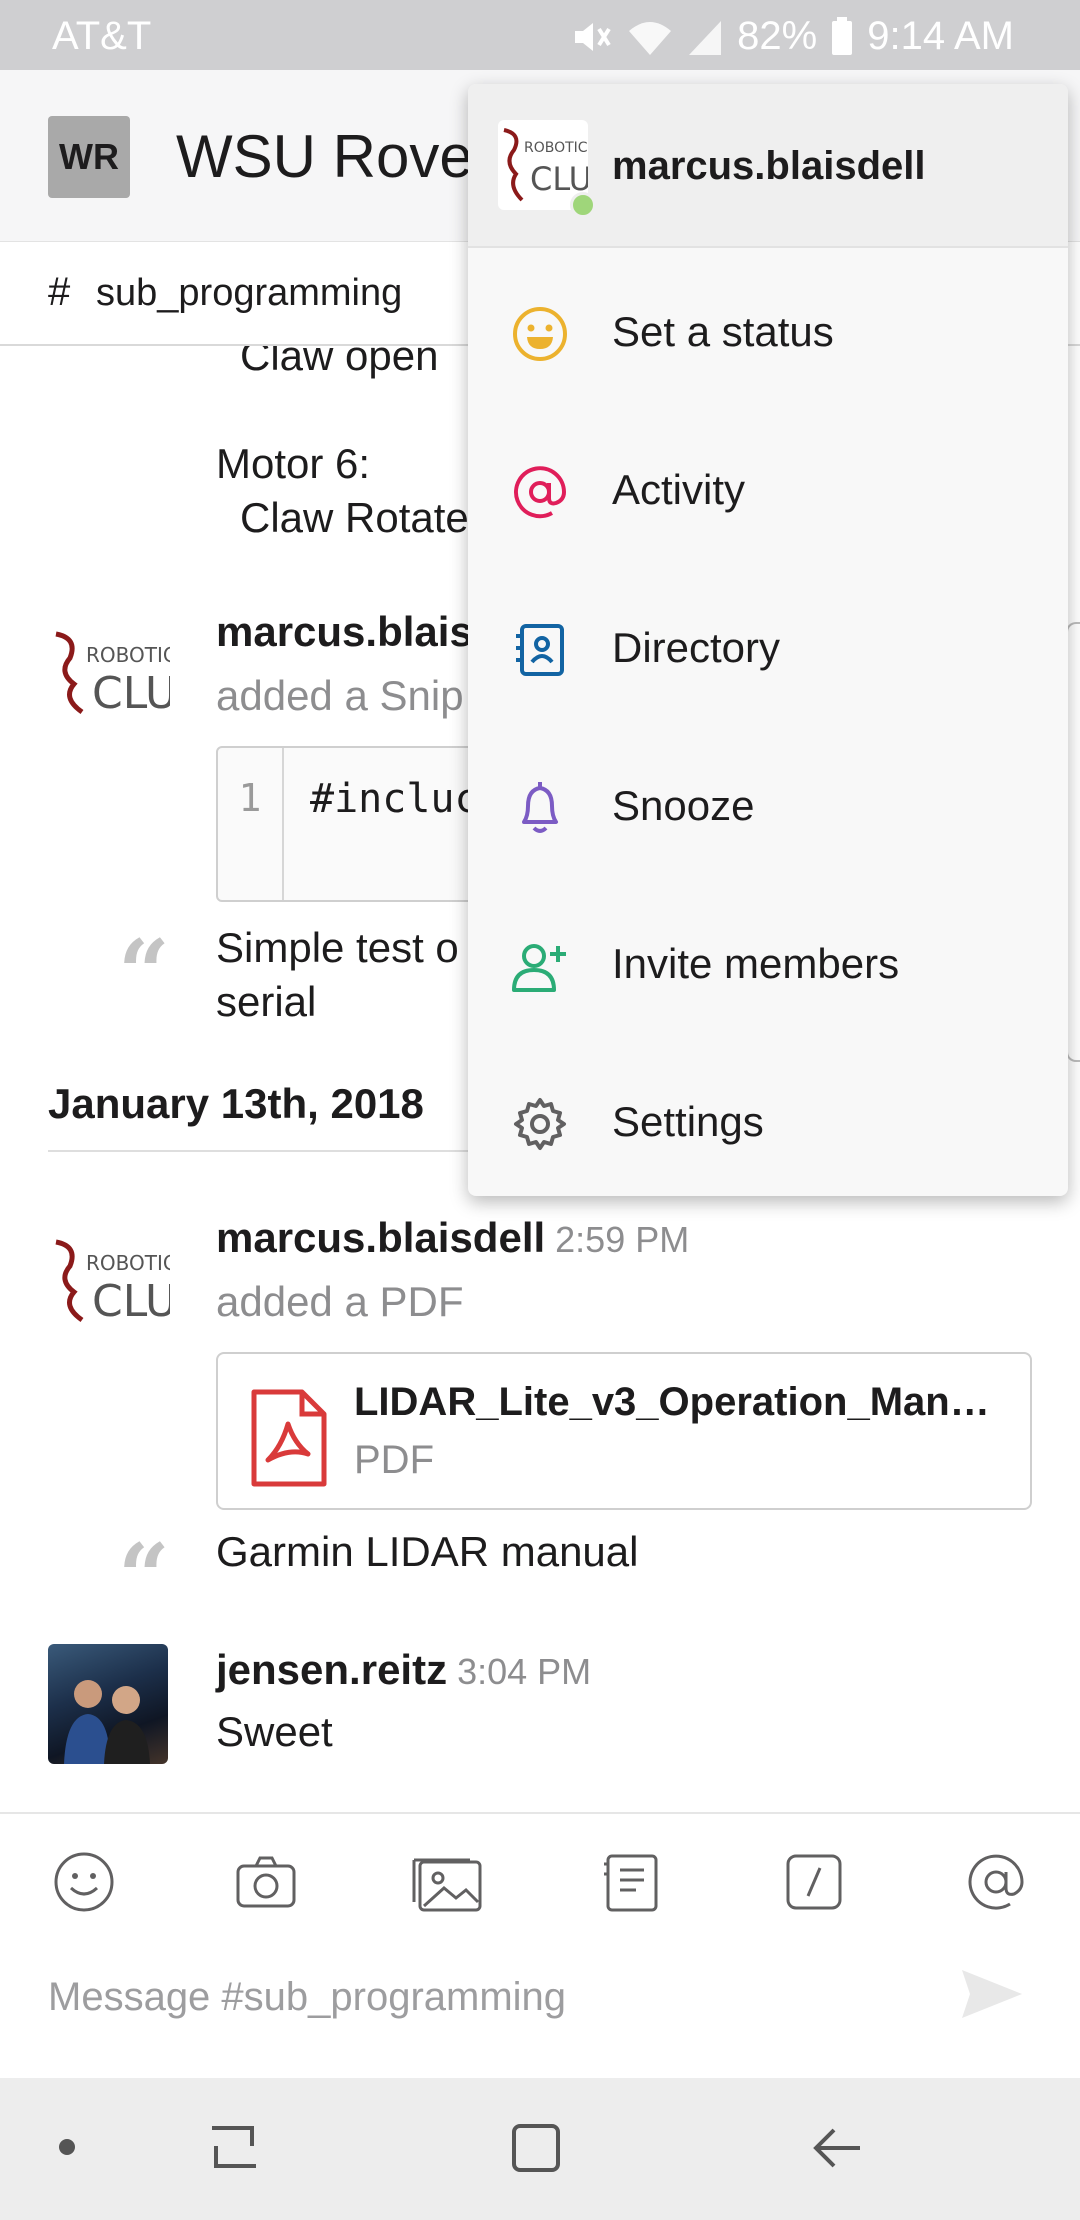  I want to click on directory-icon, so click(540, 650).